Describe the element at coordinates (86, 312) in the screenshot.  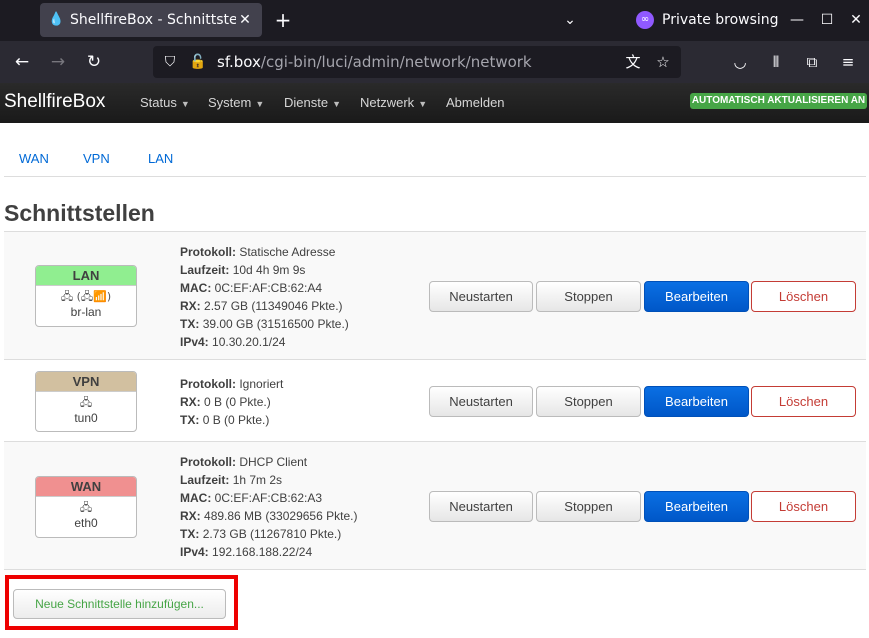
I see `device-name: br-lan` at that location.